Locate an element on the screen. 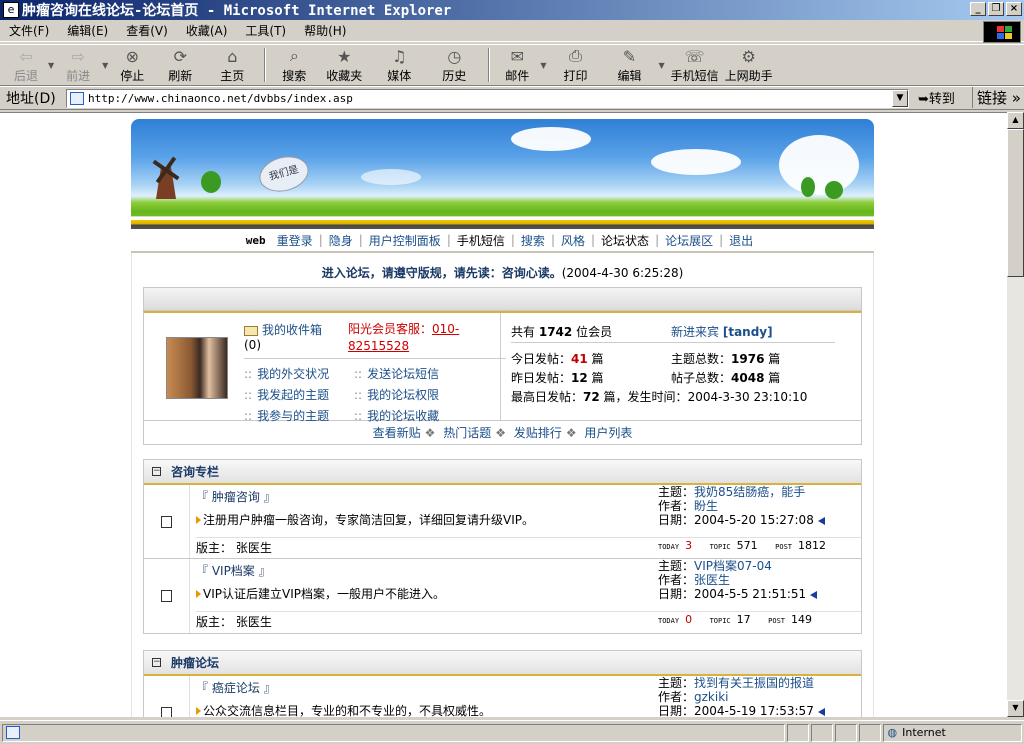 The width and height of the screenshot is (1024, 744). bullet-icon is located at coordinates (198, 520).